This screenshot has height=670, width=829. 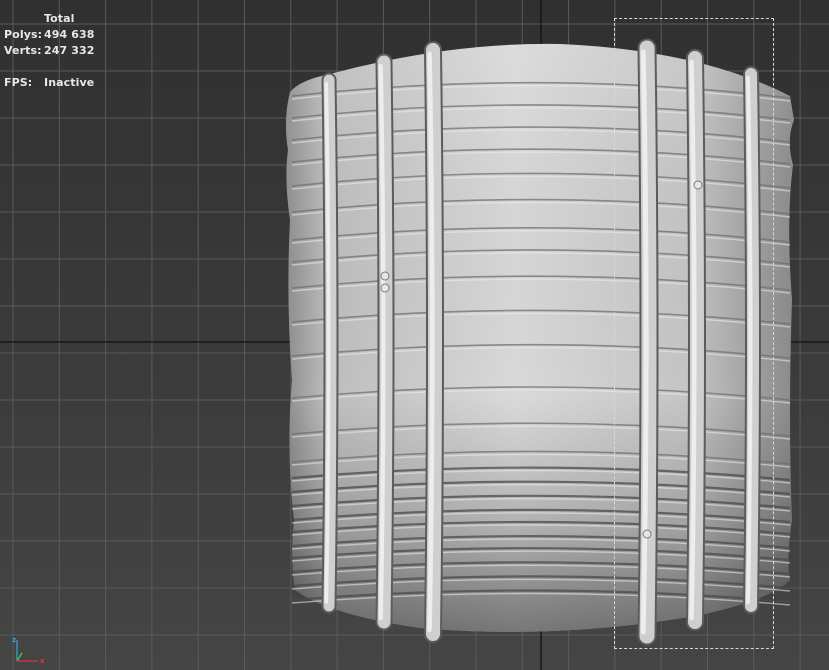 What do you see at coordinates (18, 82) in the screenshot?
I see `fps-label: FPS:` at bounding box center [18, 82].